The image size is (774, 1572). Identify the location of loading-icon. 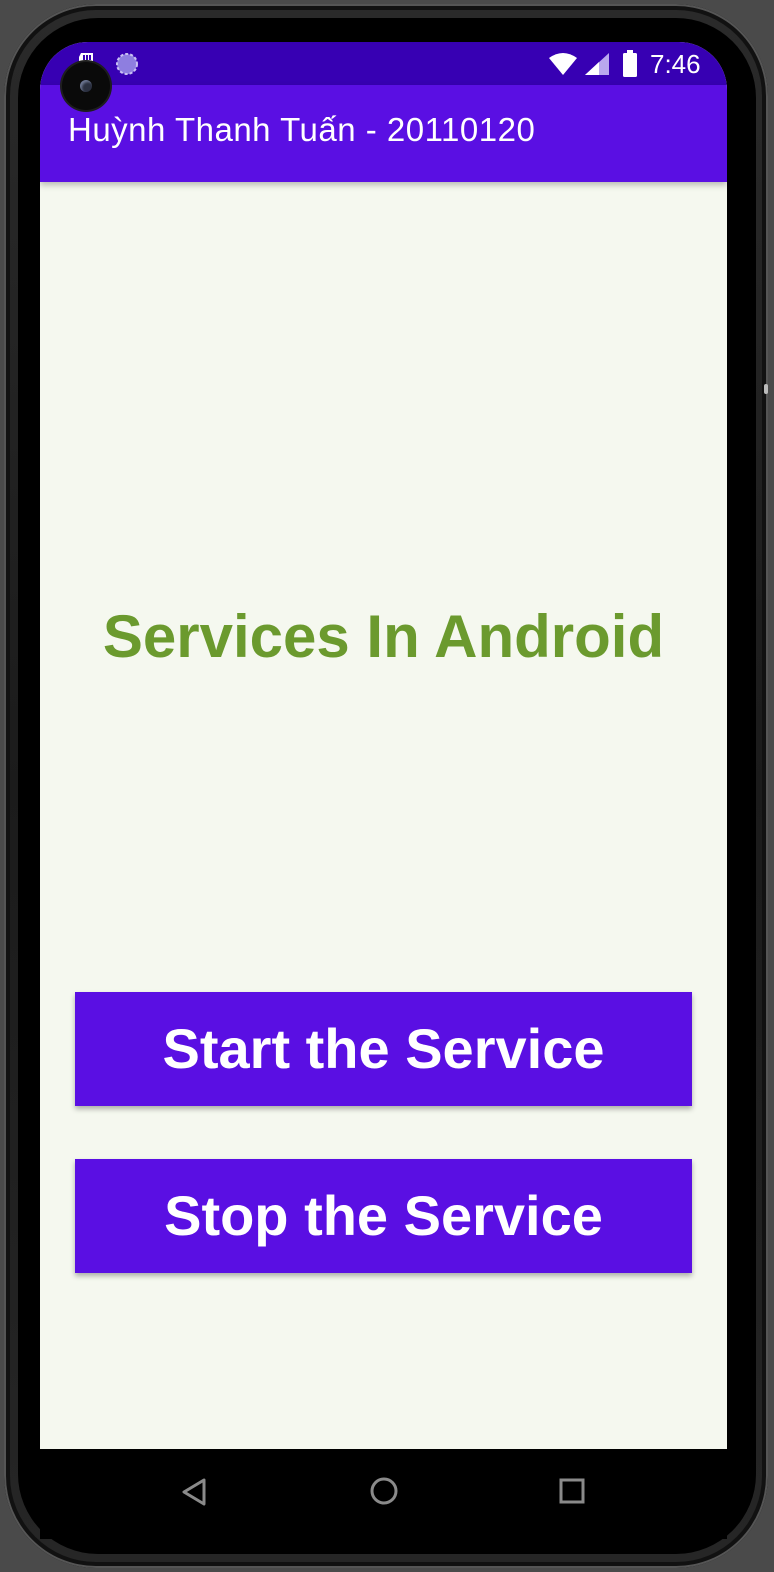
(127, 66).